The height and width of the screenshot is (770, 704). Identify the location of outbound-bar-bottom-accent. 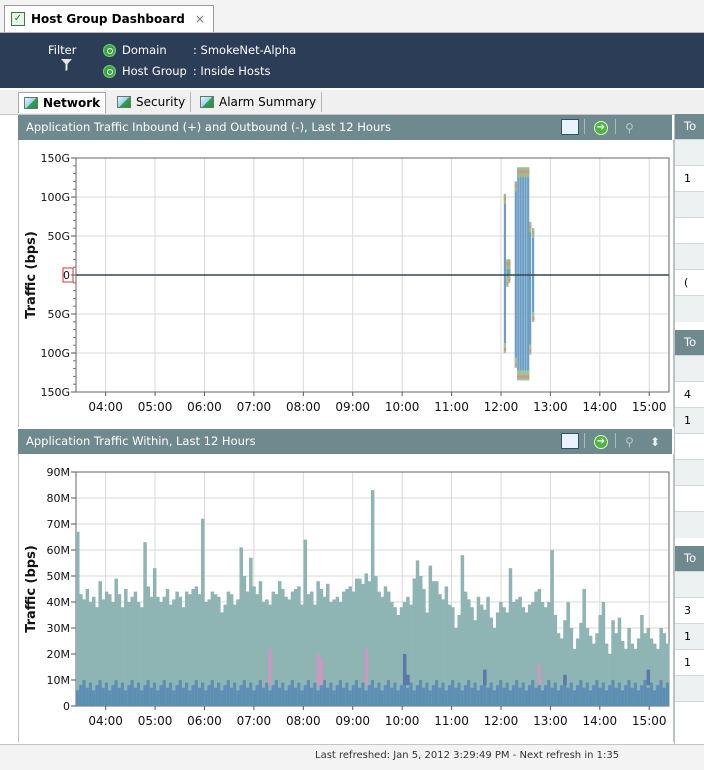
(507, 283).